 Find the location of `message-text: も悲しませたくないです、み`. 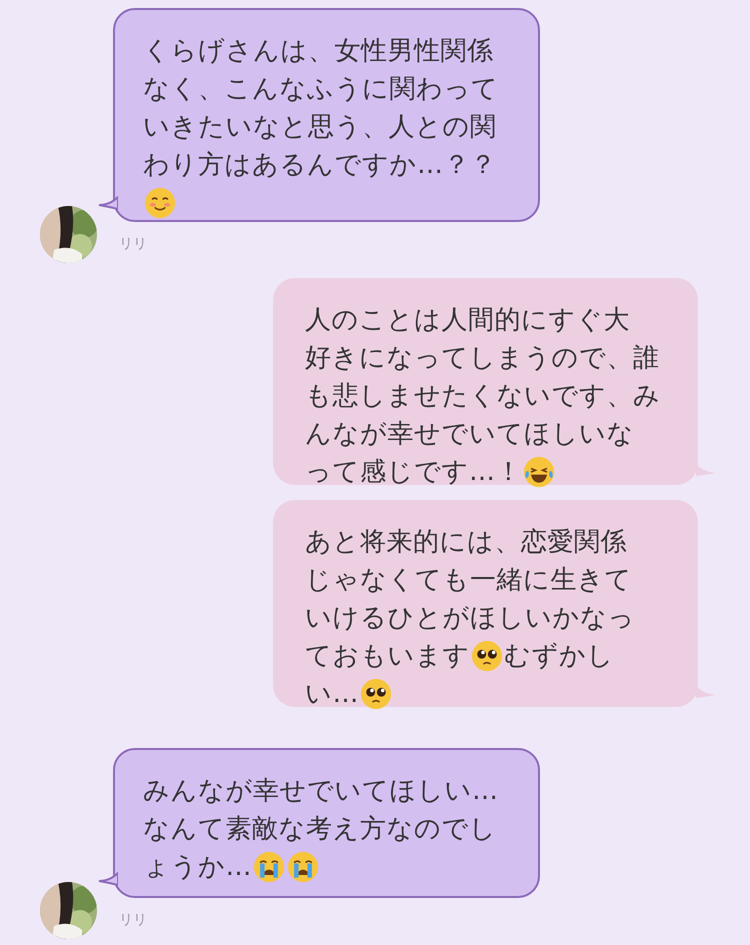

message-text: も悲しませたくないです、み is located at coordinates (482, 396).